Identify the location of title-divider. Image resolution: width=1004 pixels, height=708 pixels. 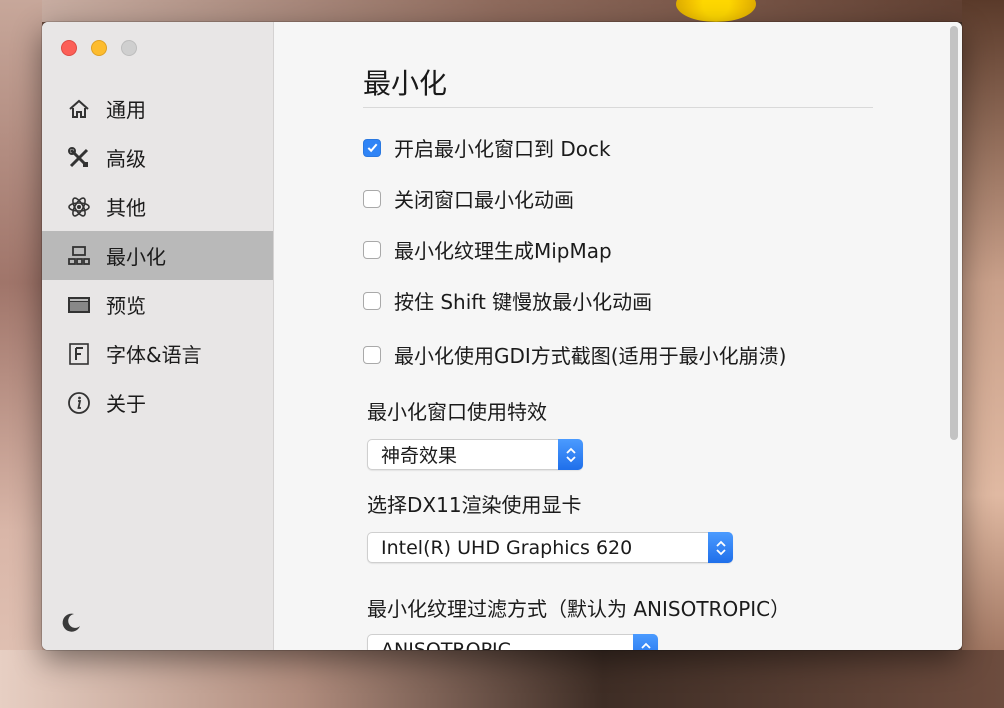
(618, 107).